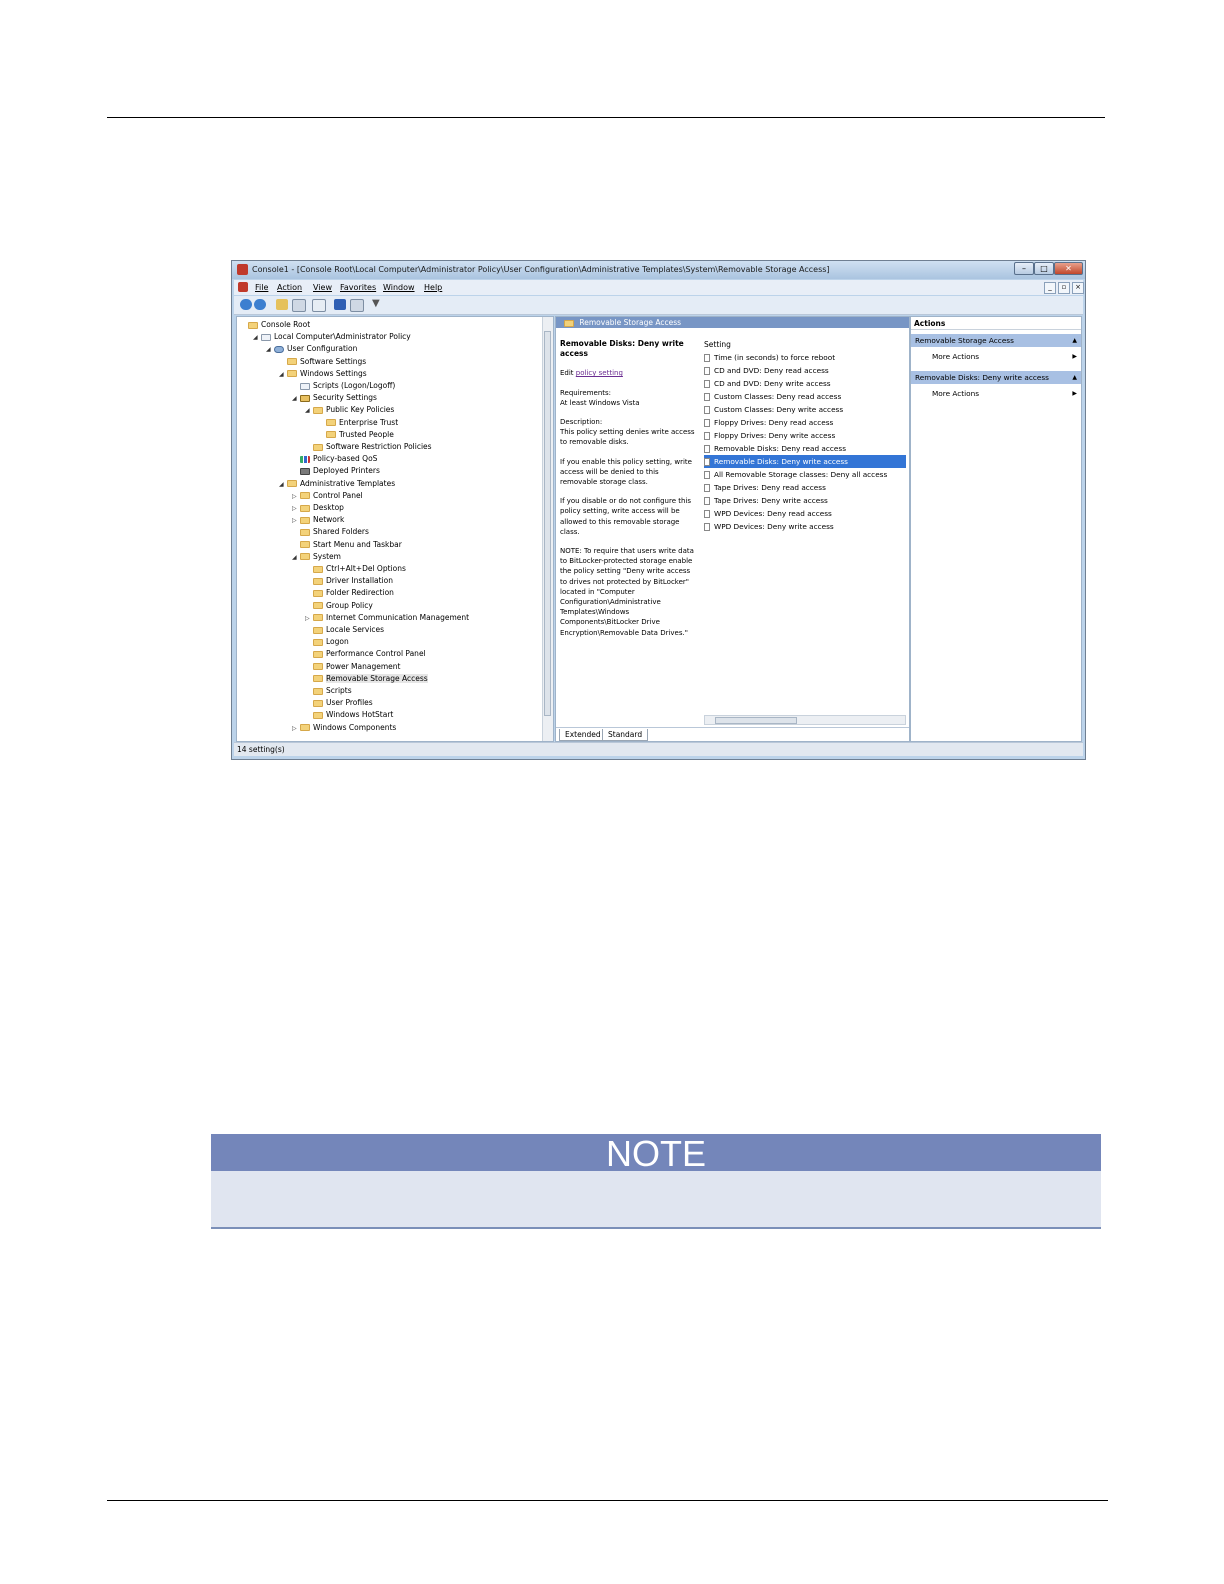 The image size is (1224, 1584). I want to click on tree-item: ◢ Local Computer\Administrator Policy, so click(332, 337).